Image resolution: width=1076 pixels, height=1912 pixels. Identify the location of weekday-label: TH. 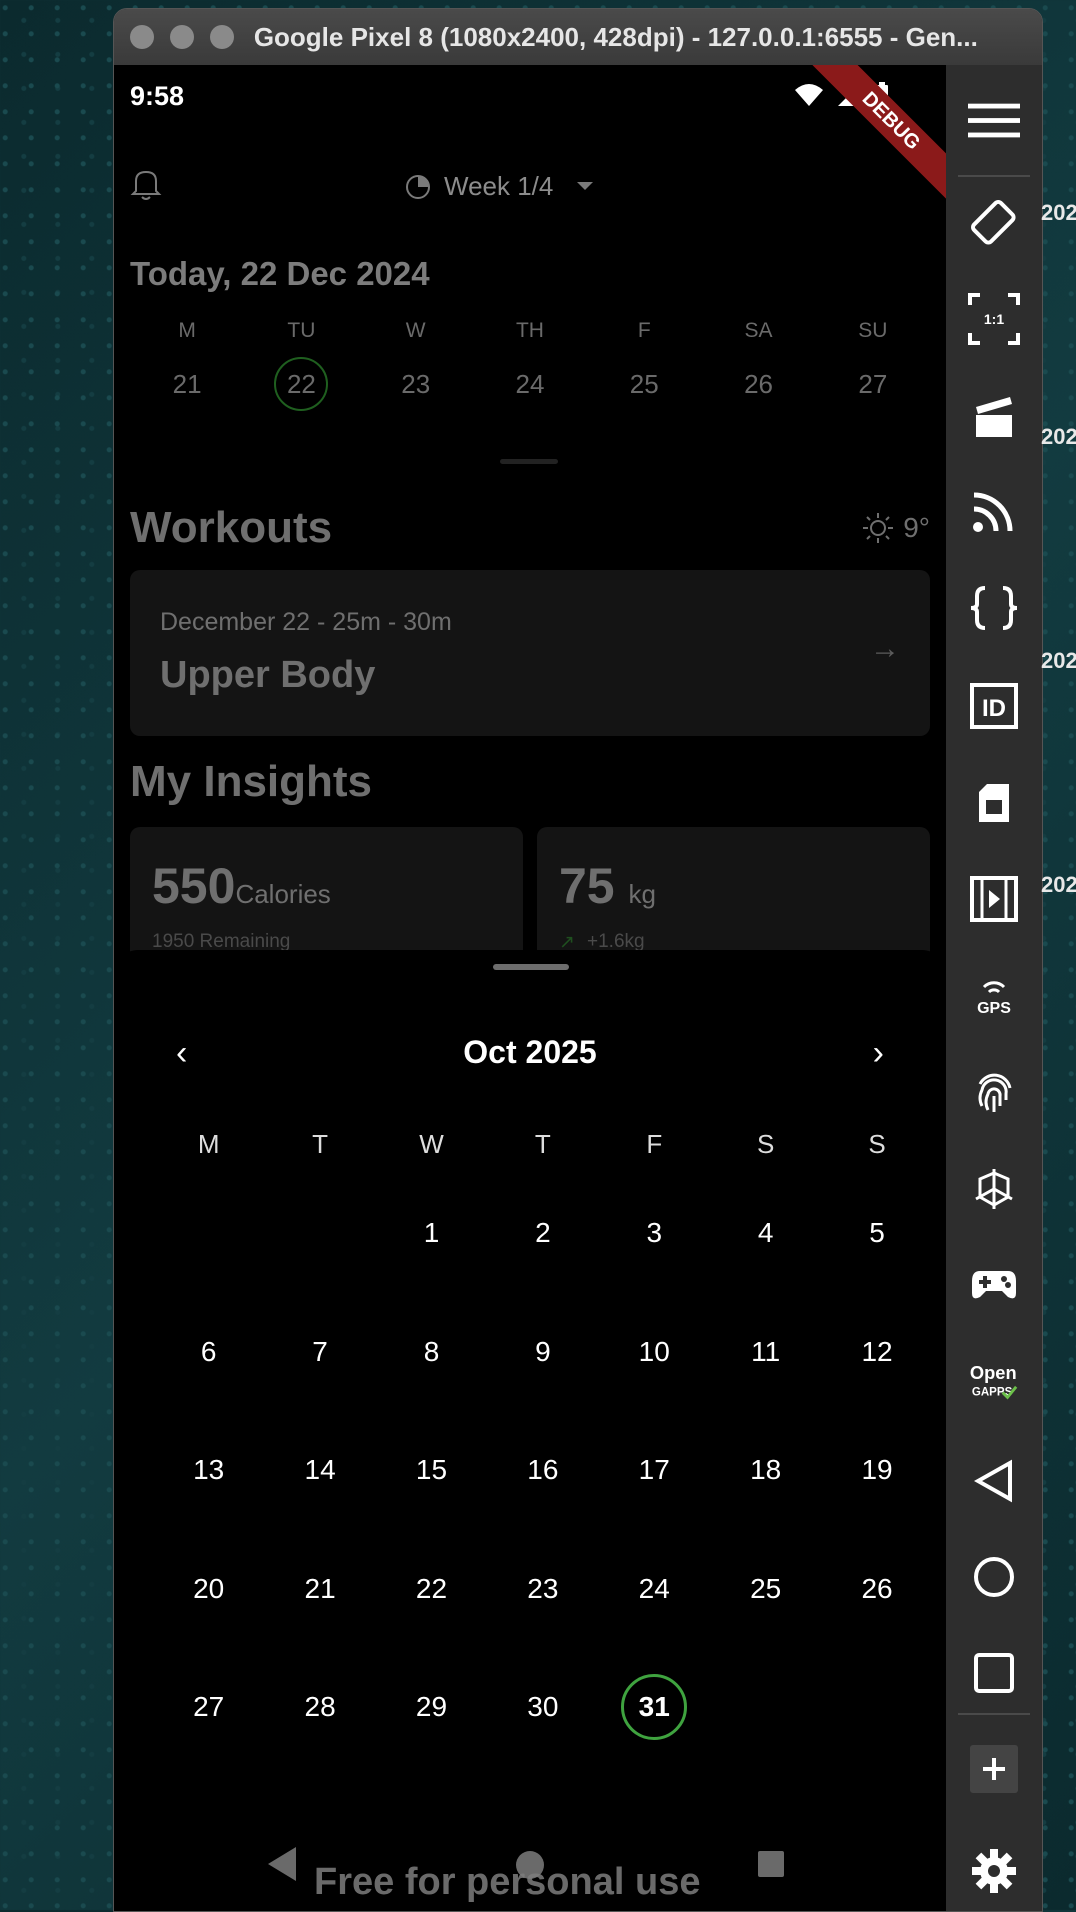
(529, 330).